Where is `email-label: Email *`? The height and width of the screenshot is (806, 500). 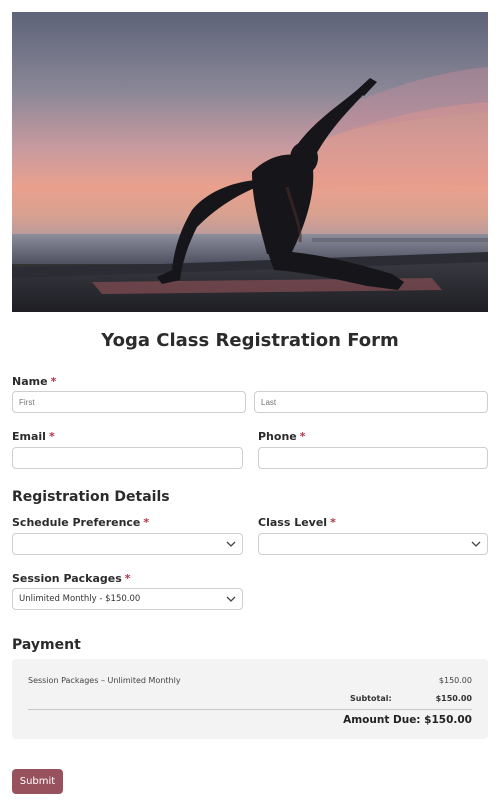
email-label: Email * is located at coordinates (33, 436).